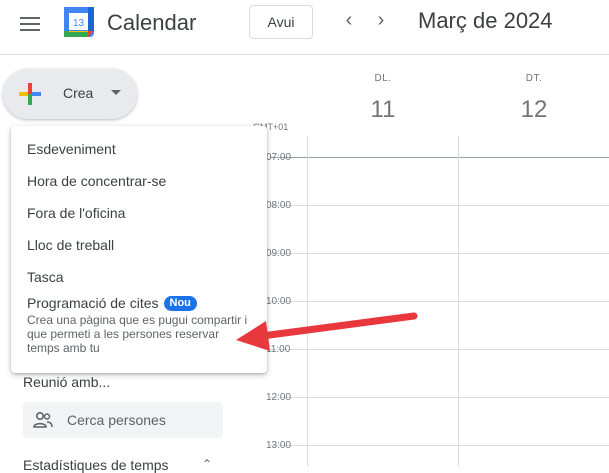 This screenshot has width=609, height=473. Describe the element at coordinates (279, 445) in the screenshot. I see `hour-label: 13:00` at that location.